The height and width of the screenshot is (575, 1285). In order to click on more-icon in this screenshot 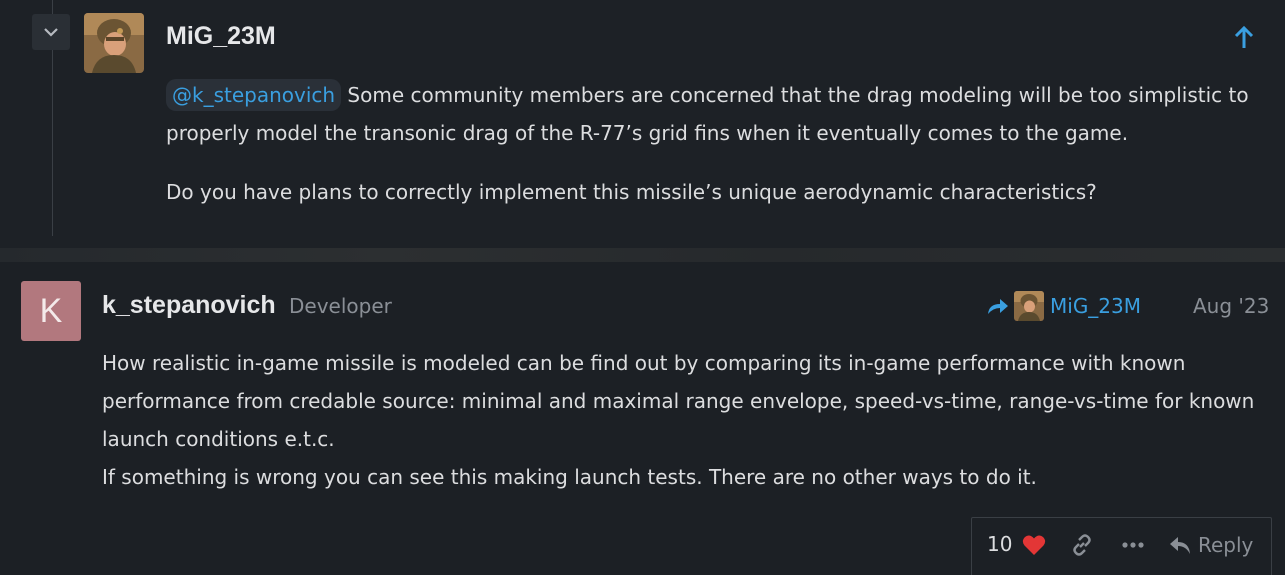, I will do `click(1133, 545)`.